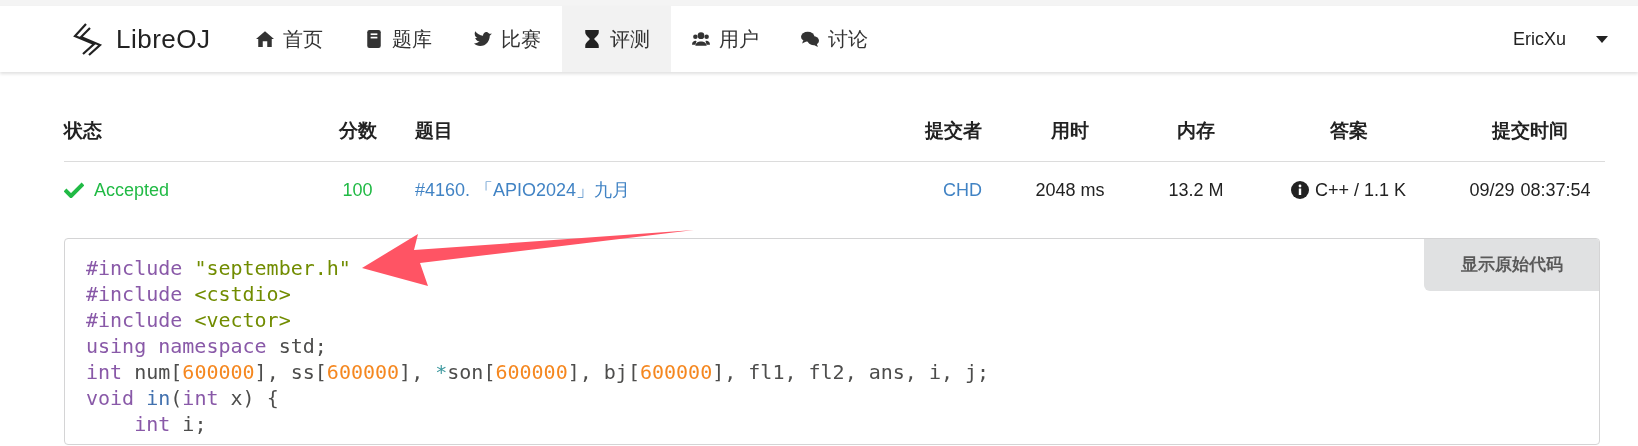 Image resolution: width=1638 pixels, height=446 pixels. What do you see at coordinates (398, 39) in the screenshot?
I see `nav-item: 题库` at bounding box center [398, 39].